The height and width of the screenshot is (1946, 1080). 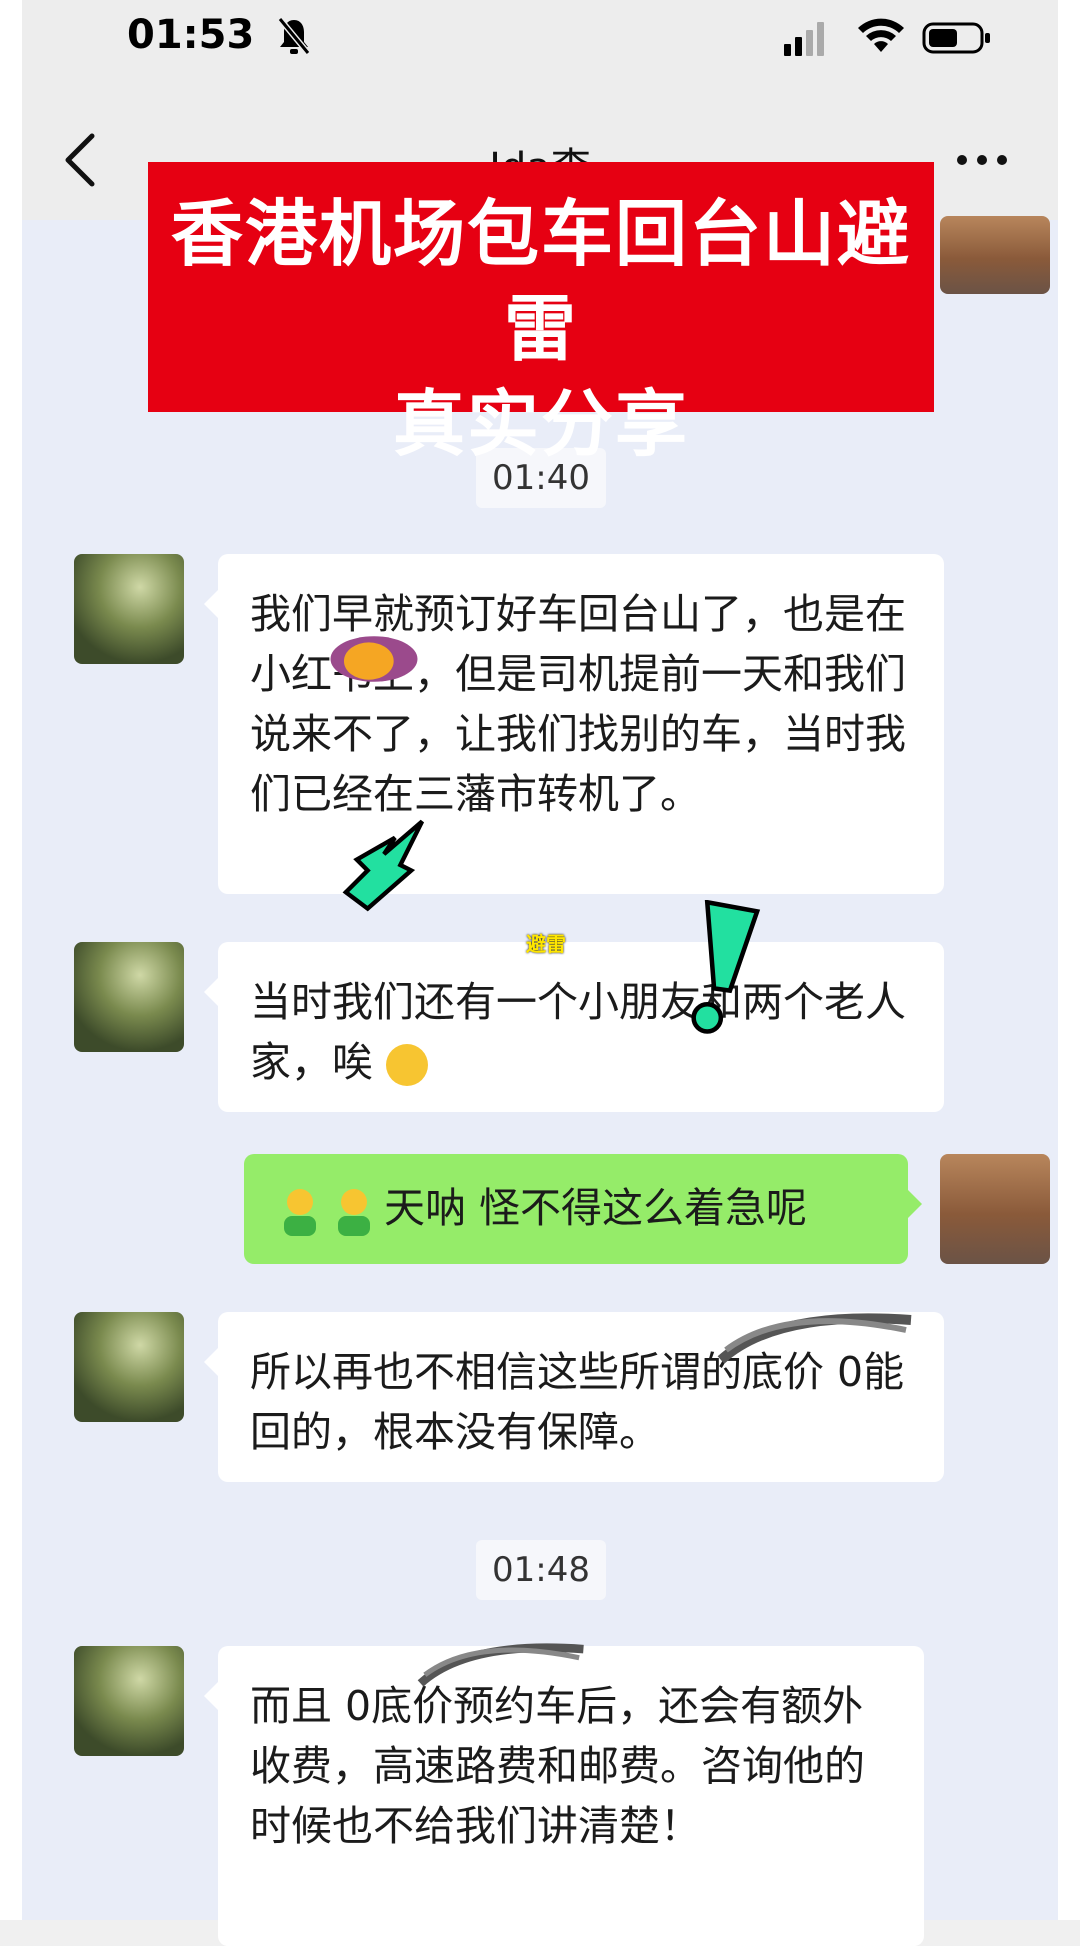 What do you see at coordinates (383, 865) in the screenshot?
I see `zigzag-sticker-icon` at bounding box center [383, 865].